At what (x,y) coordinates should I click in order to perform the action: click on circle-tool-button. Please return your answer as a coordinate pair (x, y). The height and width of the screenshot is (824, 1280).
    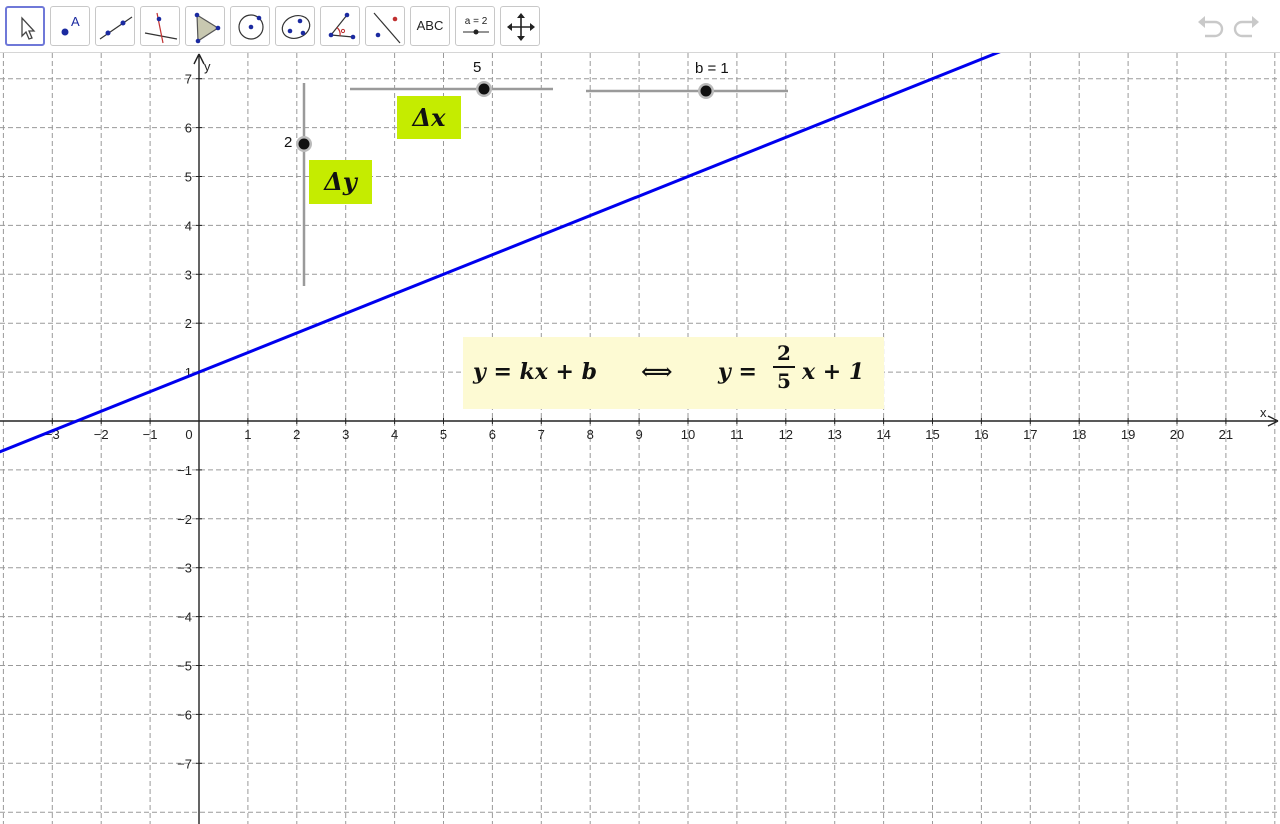
    Looking at the image, I should click on (250, 26).